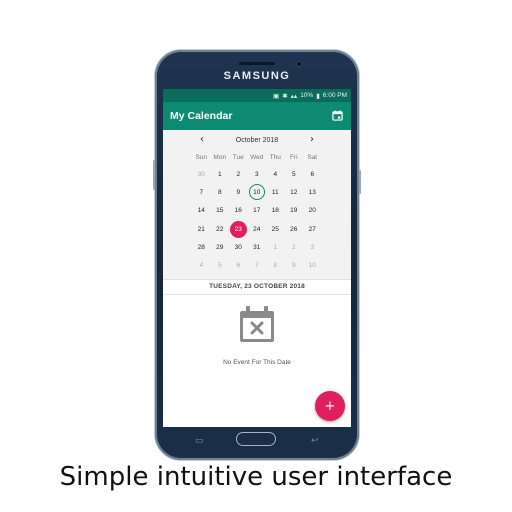 The image size is (512, 512). I want to click on day-number: 1, so click(275, 247).